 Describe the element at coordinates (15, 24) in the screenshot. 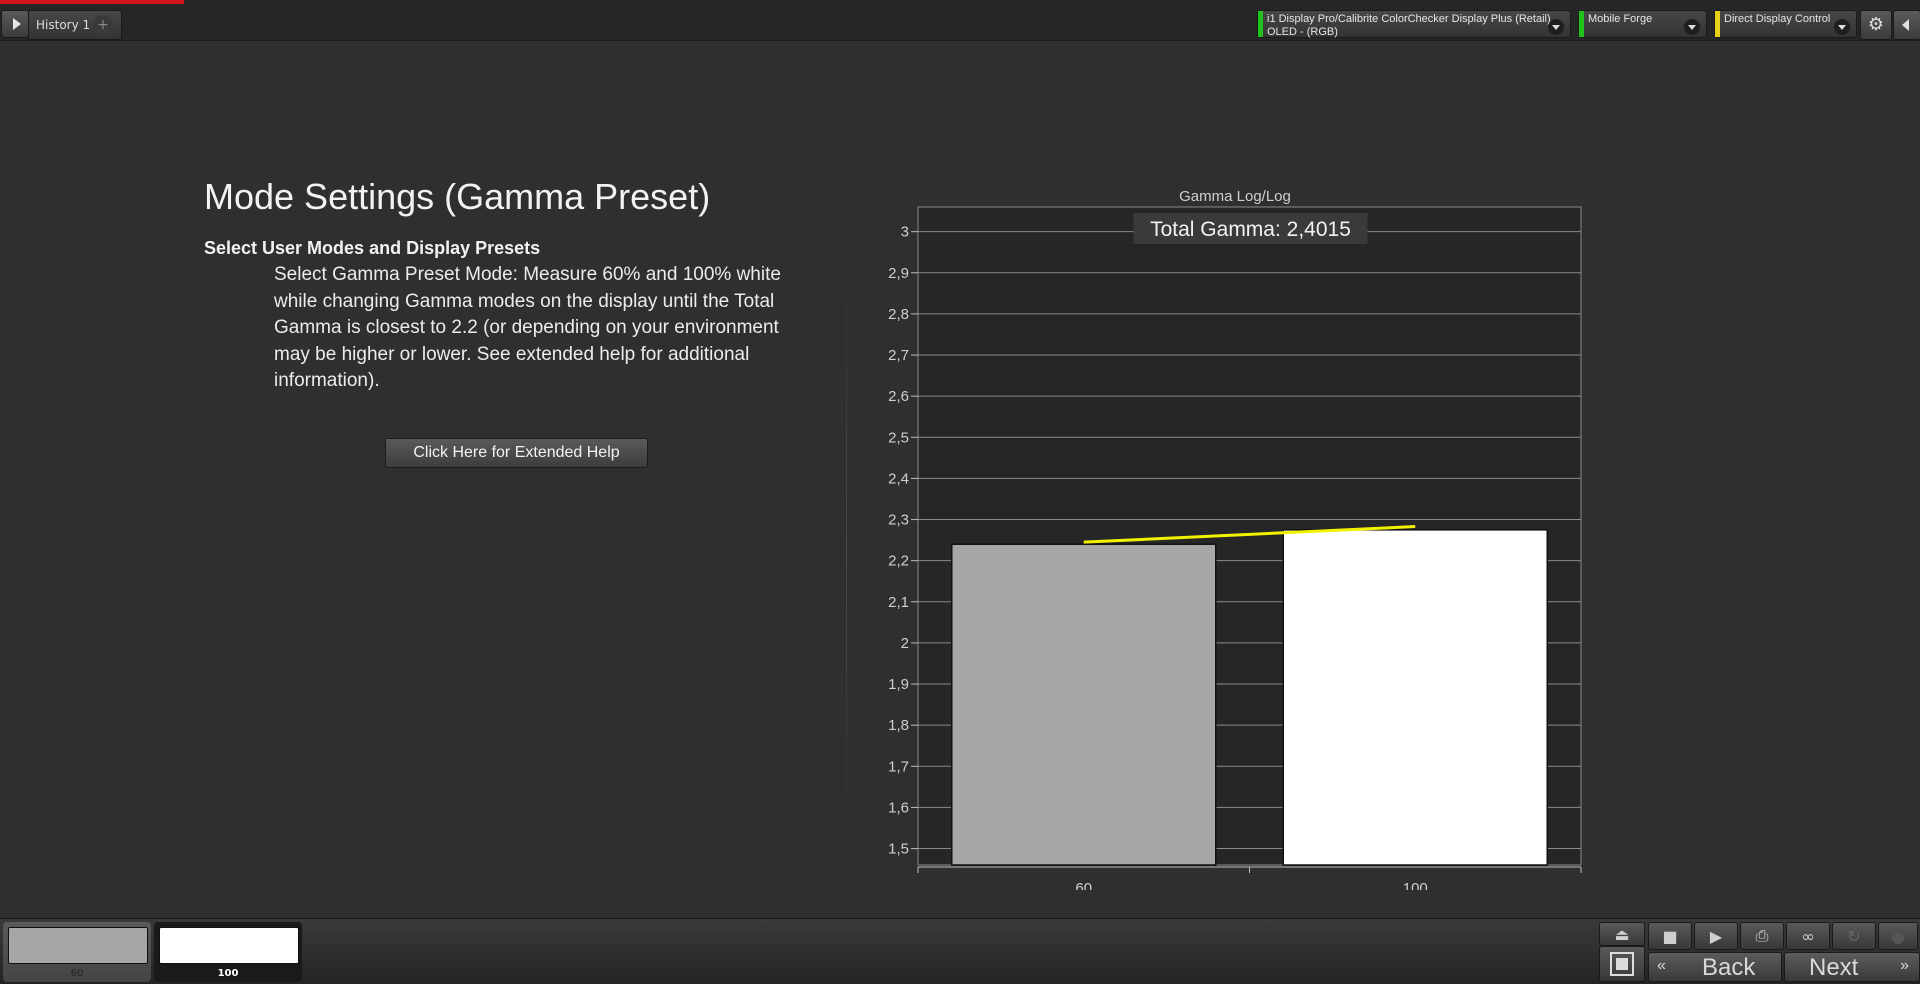

I see `play-icon` at that location.